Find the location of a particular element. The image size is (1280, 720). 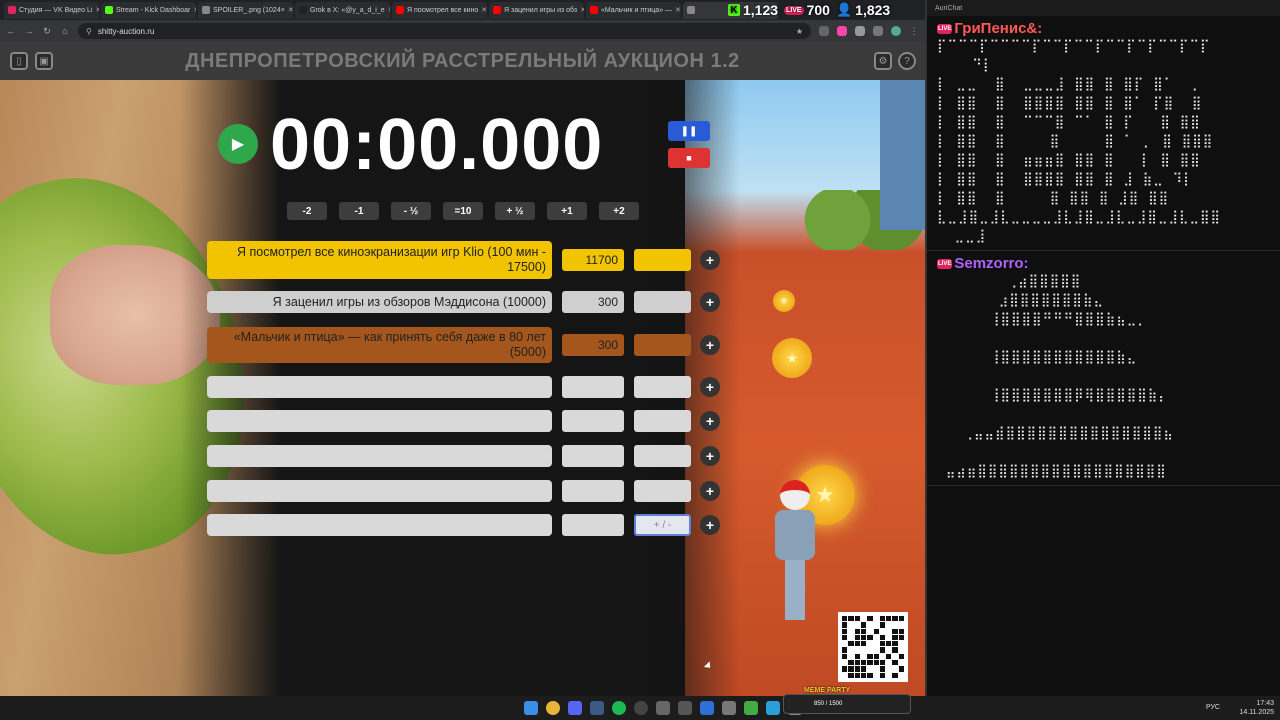

discord-icon is located at coordinates (575, 708).